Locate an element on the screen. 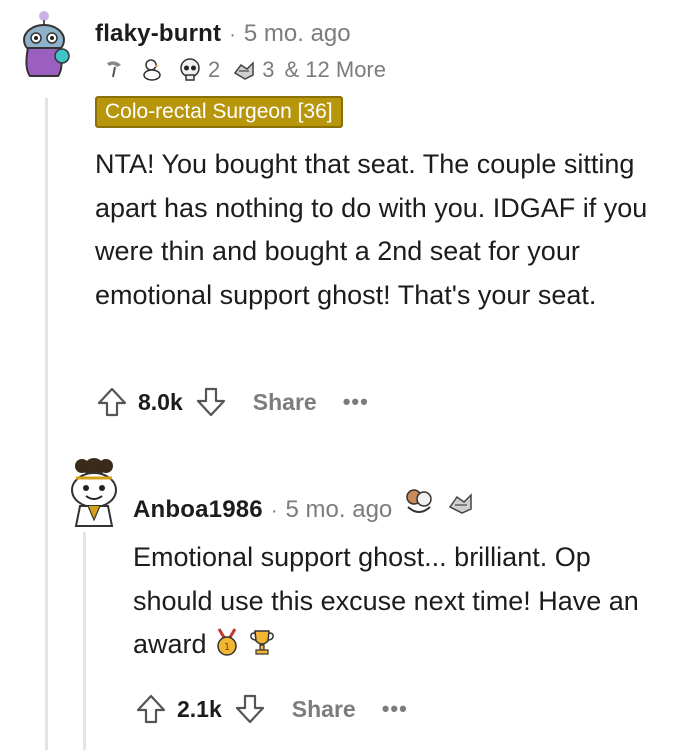 Image resolution: width=700 pixels, height=750 pixels. vote-score: 8.0k is located at coordinates (160, 401).